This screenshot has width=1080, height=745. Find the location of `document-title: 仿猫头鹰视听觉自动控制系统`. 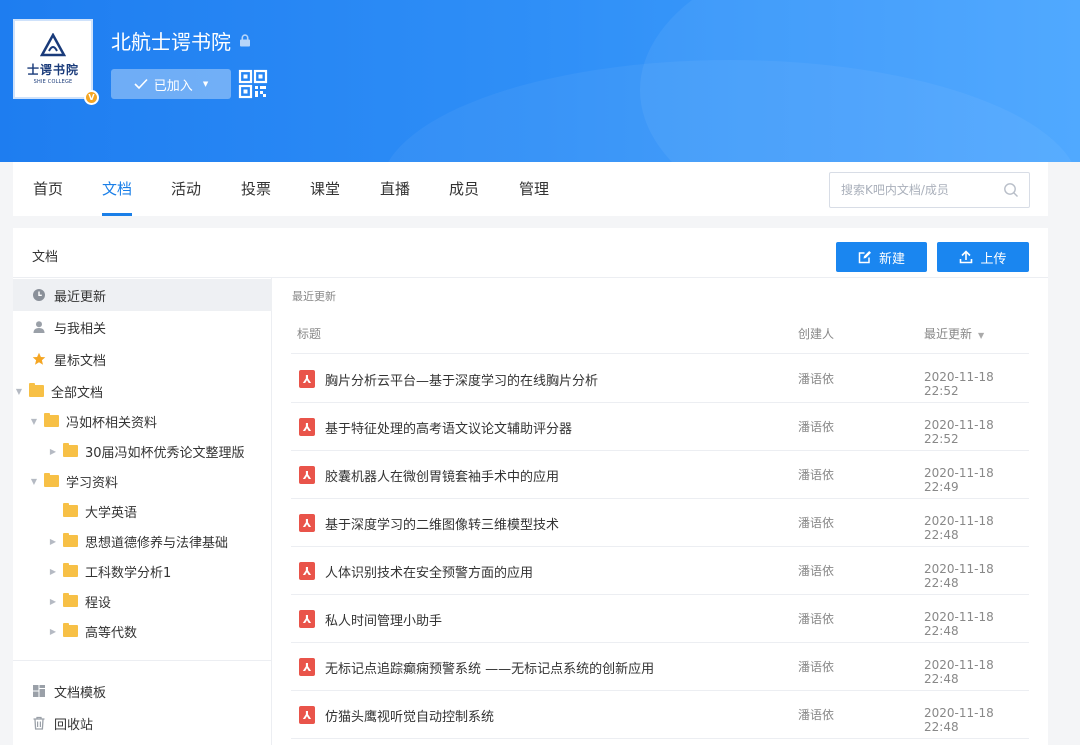

document-title: 仿猫头鹰视听觉自动控制系统 is located at coordinates (409, 715).